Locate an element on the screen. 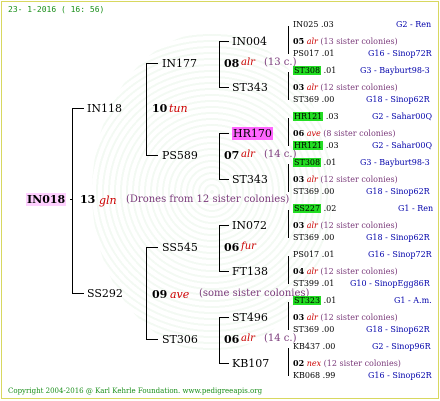  queen-description: (14 c.) is located at coordinates (280, 338).